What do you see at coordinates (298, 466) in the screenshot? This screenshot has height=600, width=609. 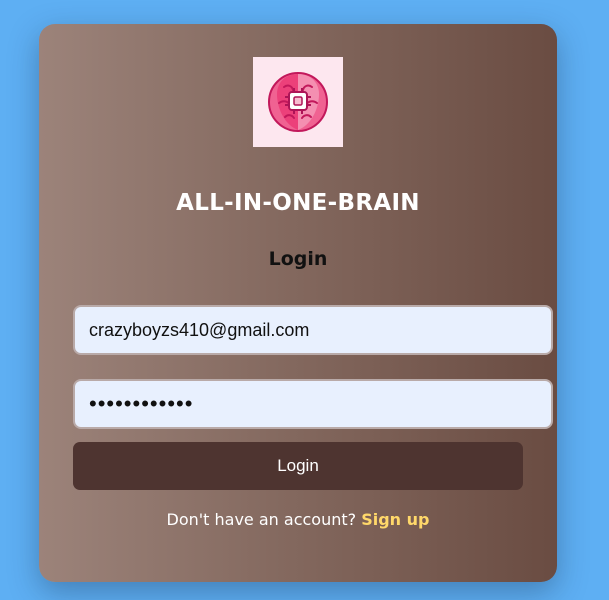 I see `login-button: Login` at bounding box center [298, 466].